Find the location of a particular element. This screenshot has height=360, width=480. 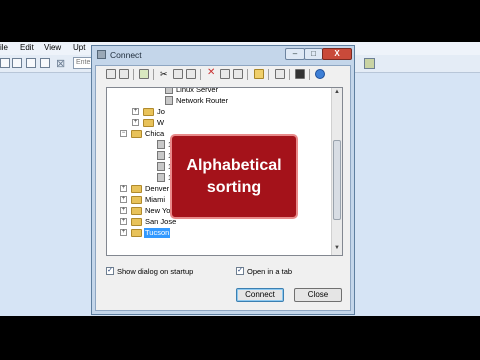

open-in-tab-label: Open in a tab is located at coordinates (270, 271).